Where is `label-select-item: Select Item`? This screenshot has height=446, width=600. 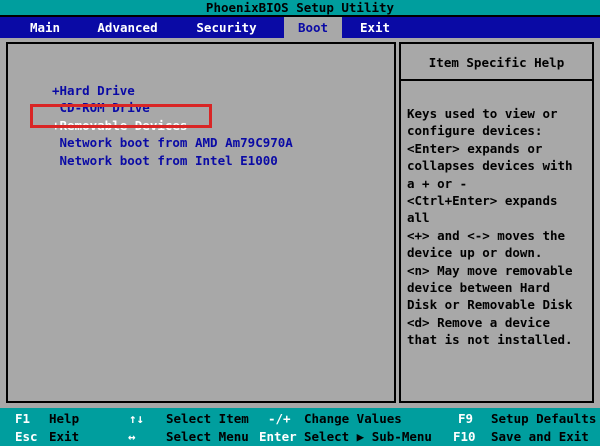 label-select-item: Select Item is located at coordinates (207, 418).